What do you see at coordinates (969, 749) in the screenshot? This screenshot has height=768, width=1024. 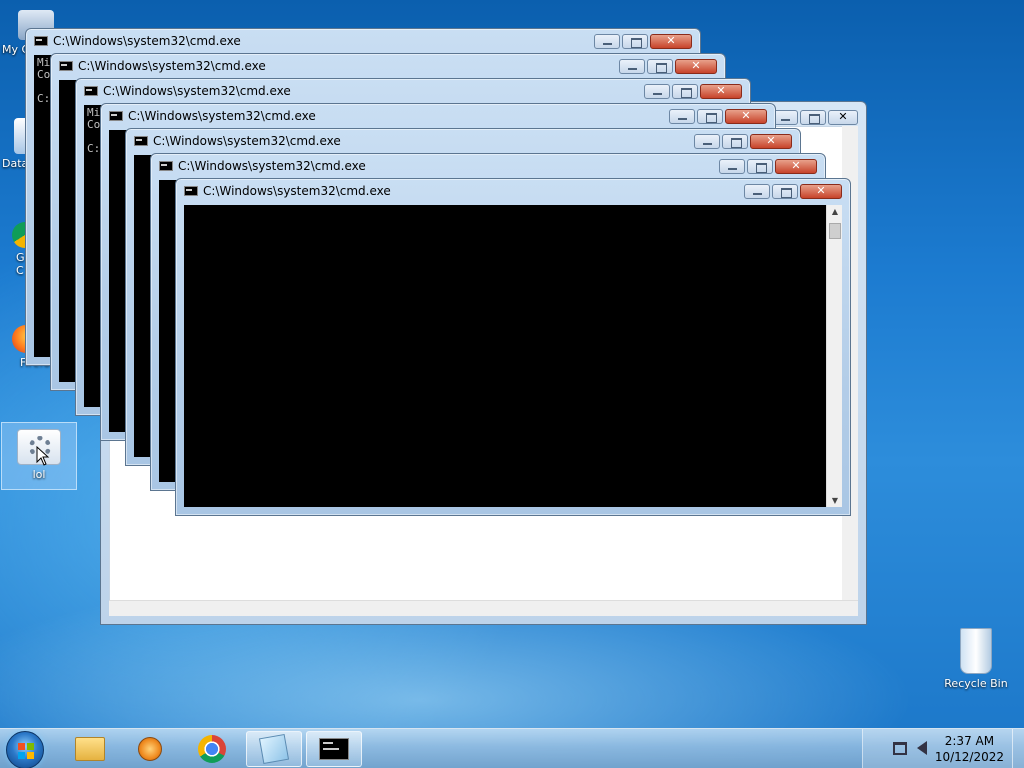 I see `clock: 2:37 AM 10/12/2022` at bounding box center [969, 749].